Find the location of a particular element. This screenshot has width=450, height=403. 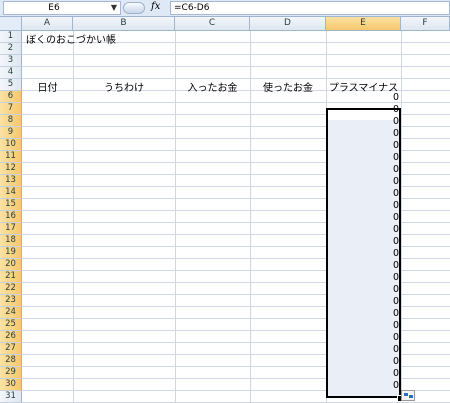

row-header-12: 12 is located at coordinates (11, 169).